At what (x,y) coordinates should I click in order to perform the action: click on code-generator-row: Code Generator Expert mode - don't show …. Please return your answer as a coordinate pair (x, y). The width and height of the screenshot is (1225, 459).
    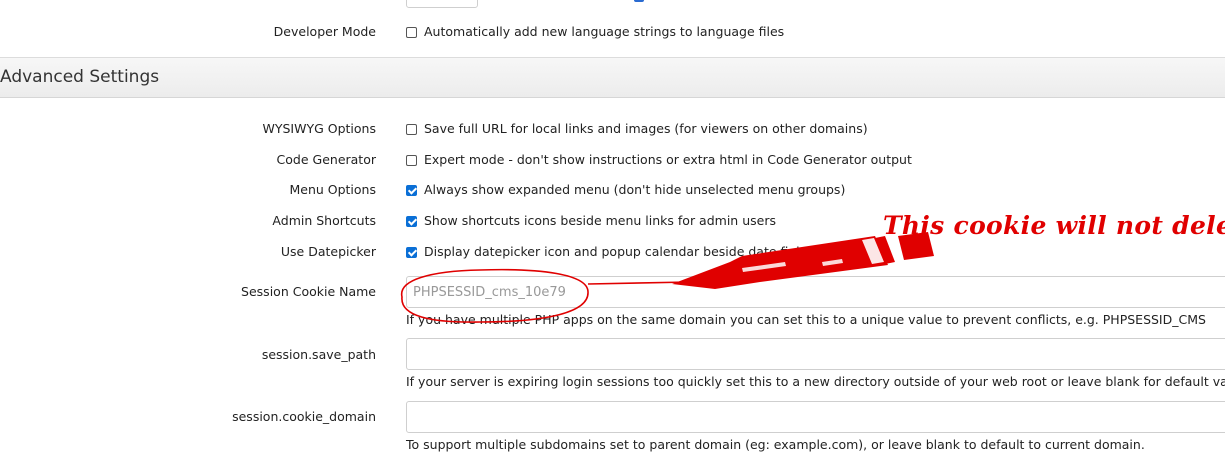
    Looking at the image, I should click on (612, 162).